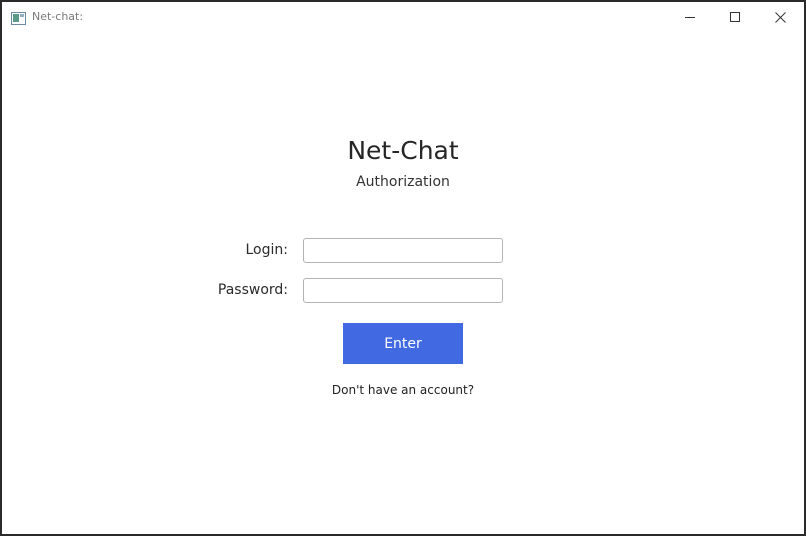 The image size is (806, 536). I want to click on password-input, so click(403, 290).